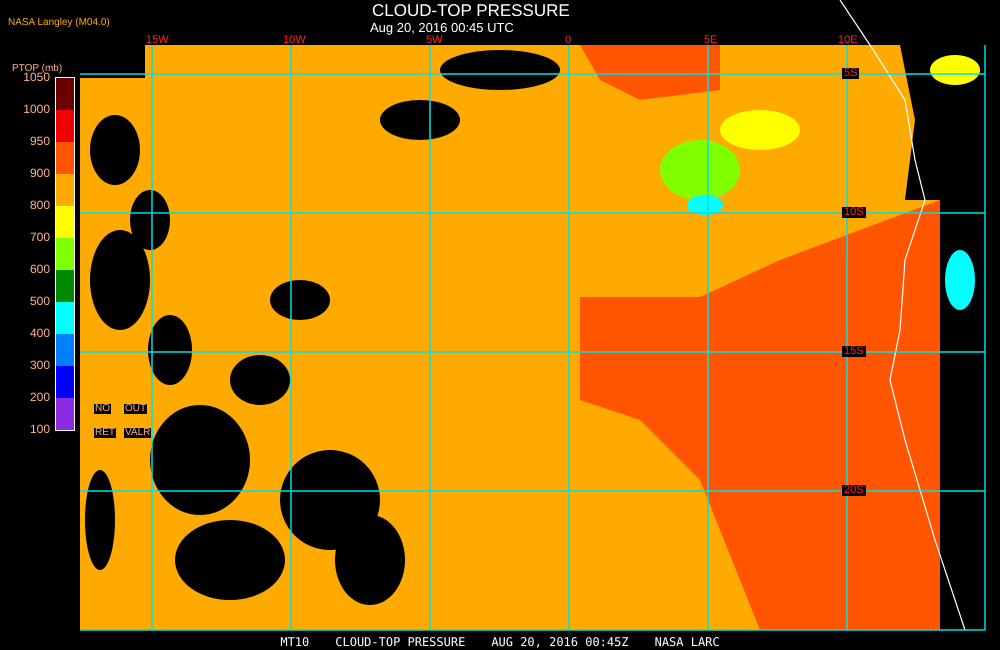 The height and width of the screenshot is (650, 1000). I want to click on colorbar-tick-label: 950, so click(39, 141).